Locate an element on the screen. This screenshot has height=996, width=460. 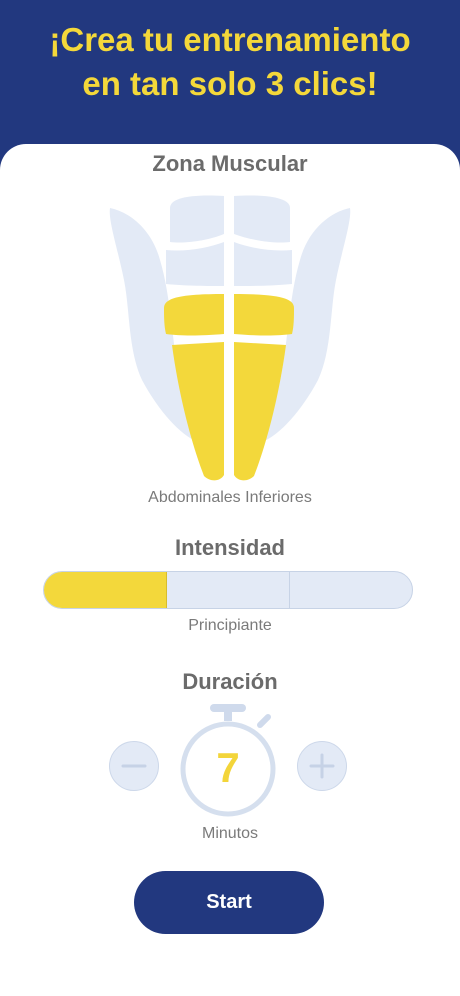
upper-ab-left-mid is located at coordinates (195, 264).